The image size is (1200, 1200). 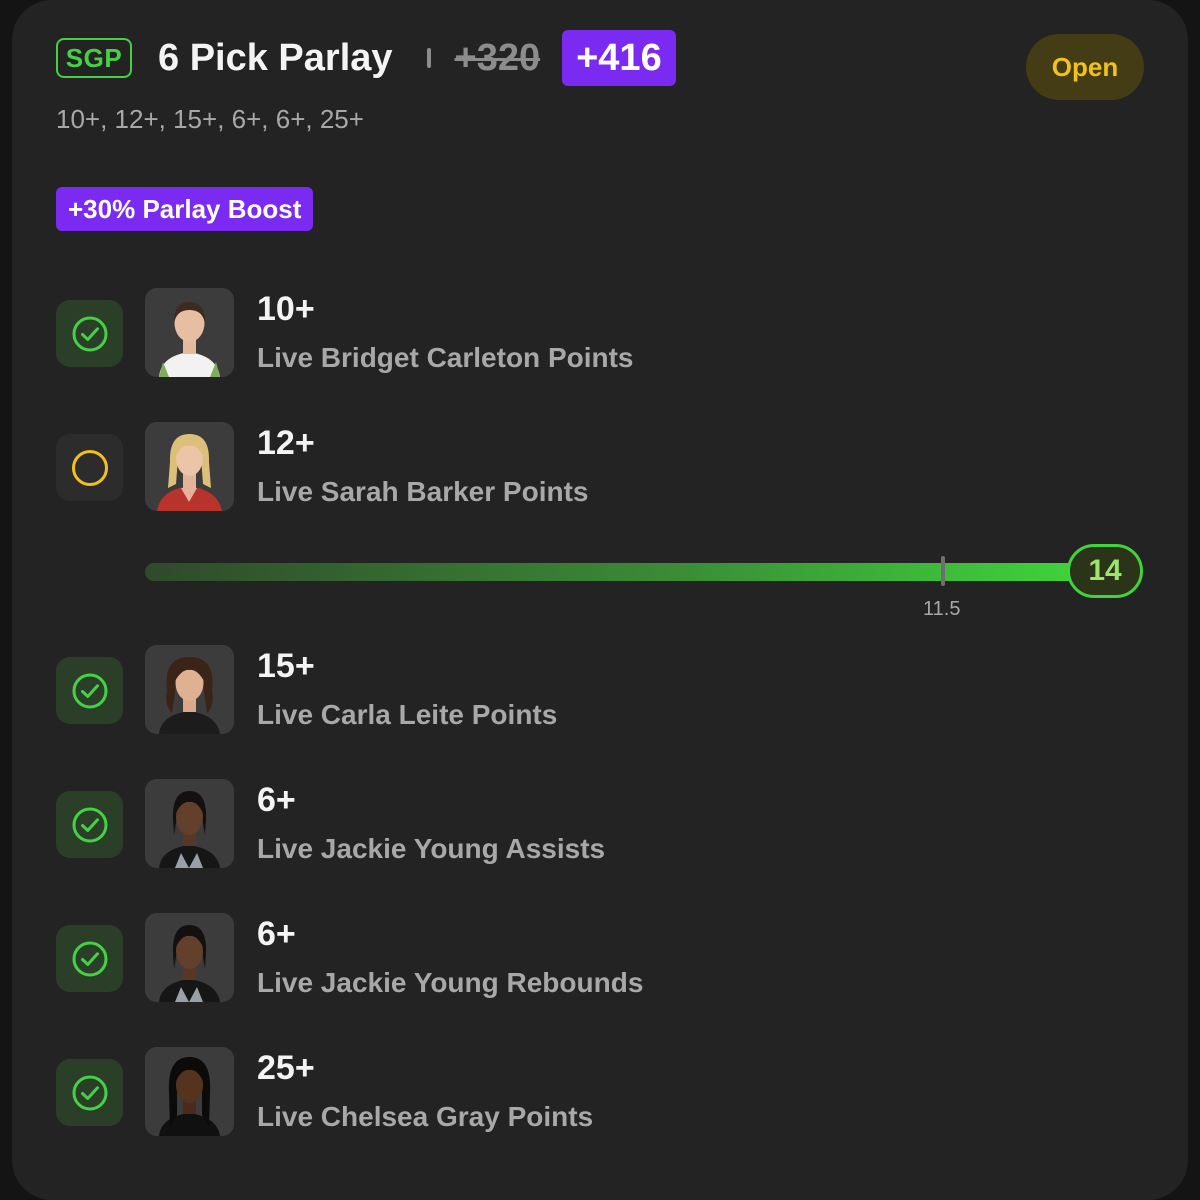 What do you see at coordinates (606, 1092) in the screenshot?
I see `pick-row: 25+ Live Chelsea Gray Points` at bounding box center [606, 1092].